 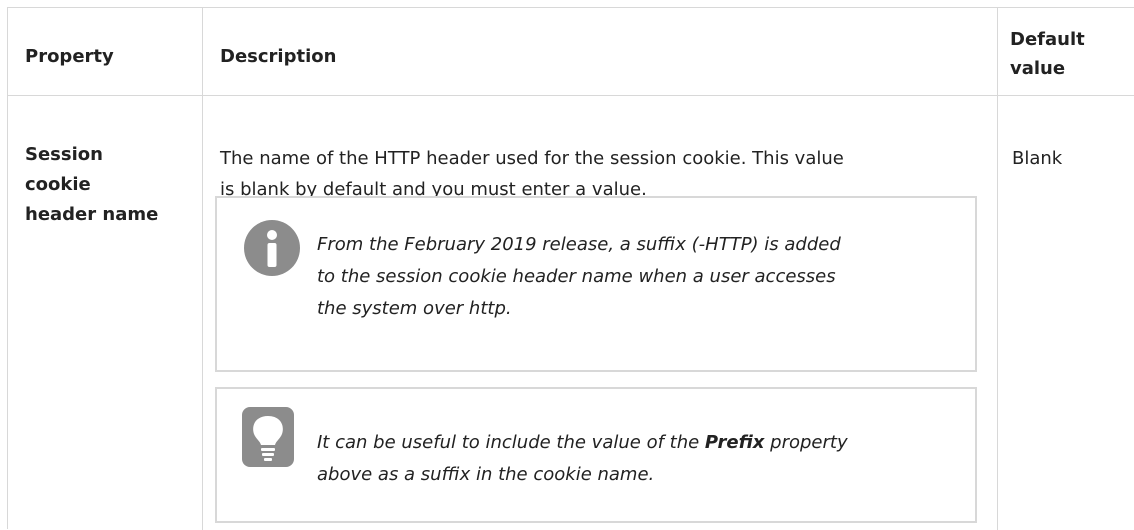 What do you see at coordinates (268, 437) in the screenshot?
I see `lightbulb-icon` at bounding box center [268, 437].